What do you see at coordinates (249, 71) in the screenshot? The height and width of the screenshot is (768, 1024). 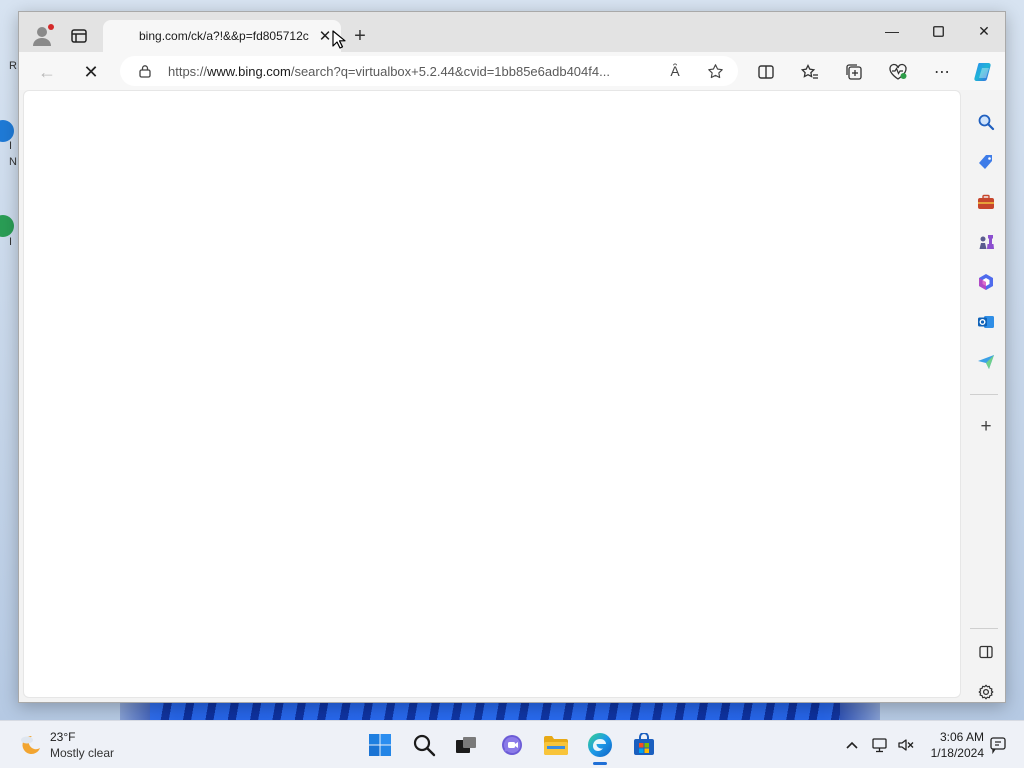 I see `url-domain: www.bing.com` at bounding box center [249, 71].